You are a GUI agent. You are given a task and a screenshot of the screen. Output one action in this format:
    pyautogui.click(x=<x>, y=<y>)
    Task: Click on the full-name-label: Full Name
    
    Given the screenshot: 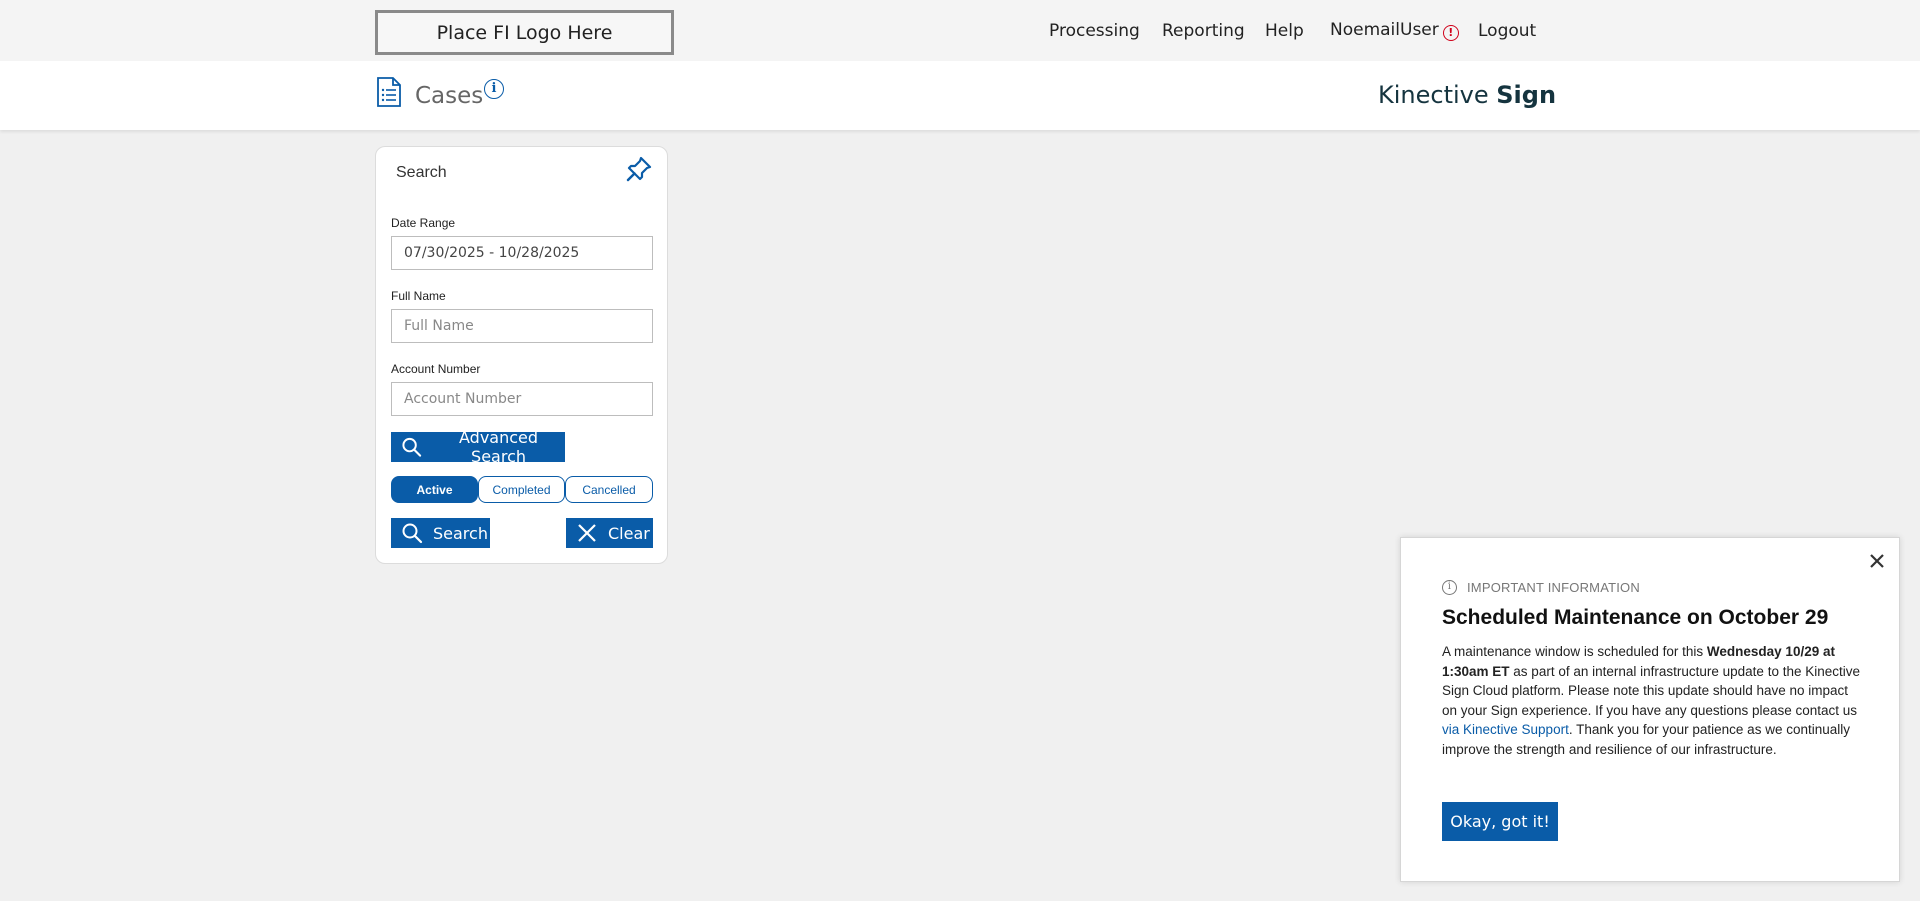 What is the action you would take?
    pyautogui.click(x=418, y=296)
    